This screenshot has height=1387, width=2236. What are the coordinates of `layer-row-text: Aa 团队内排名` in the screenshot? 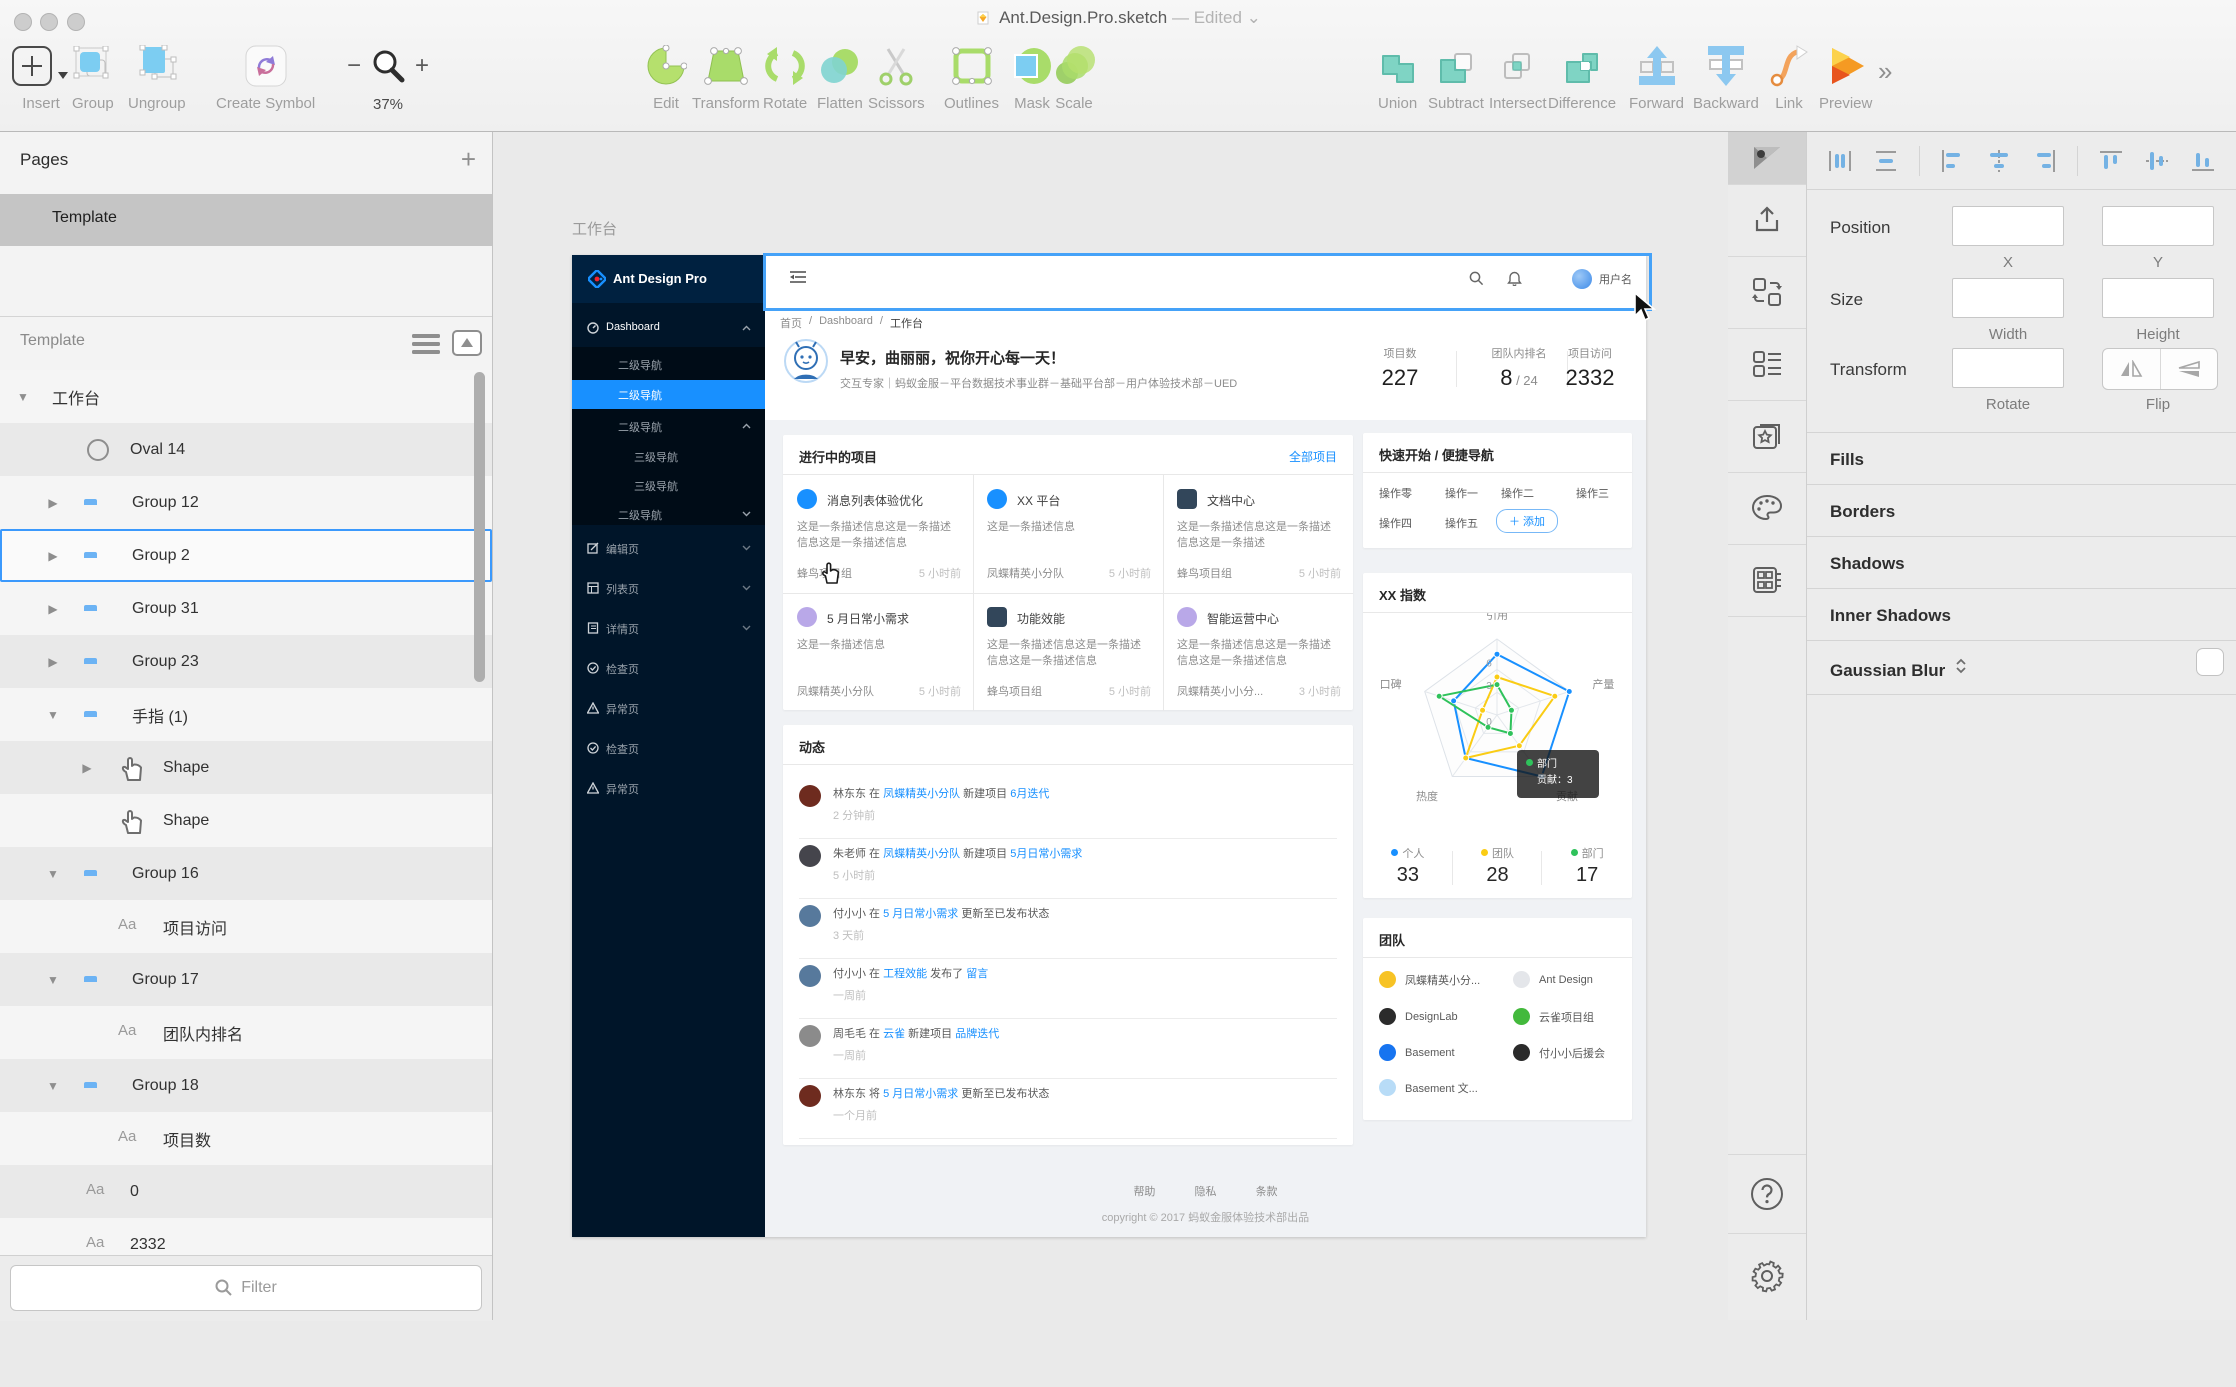 It's located at (246, 1032).